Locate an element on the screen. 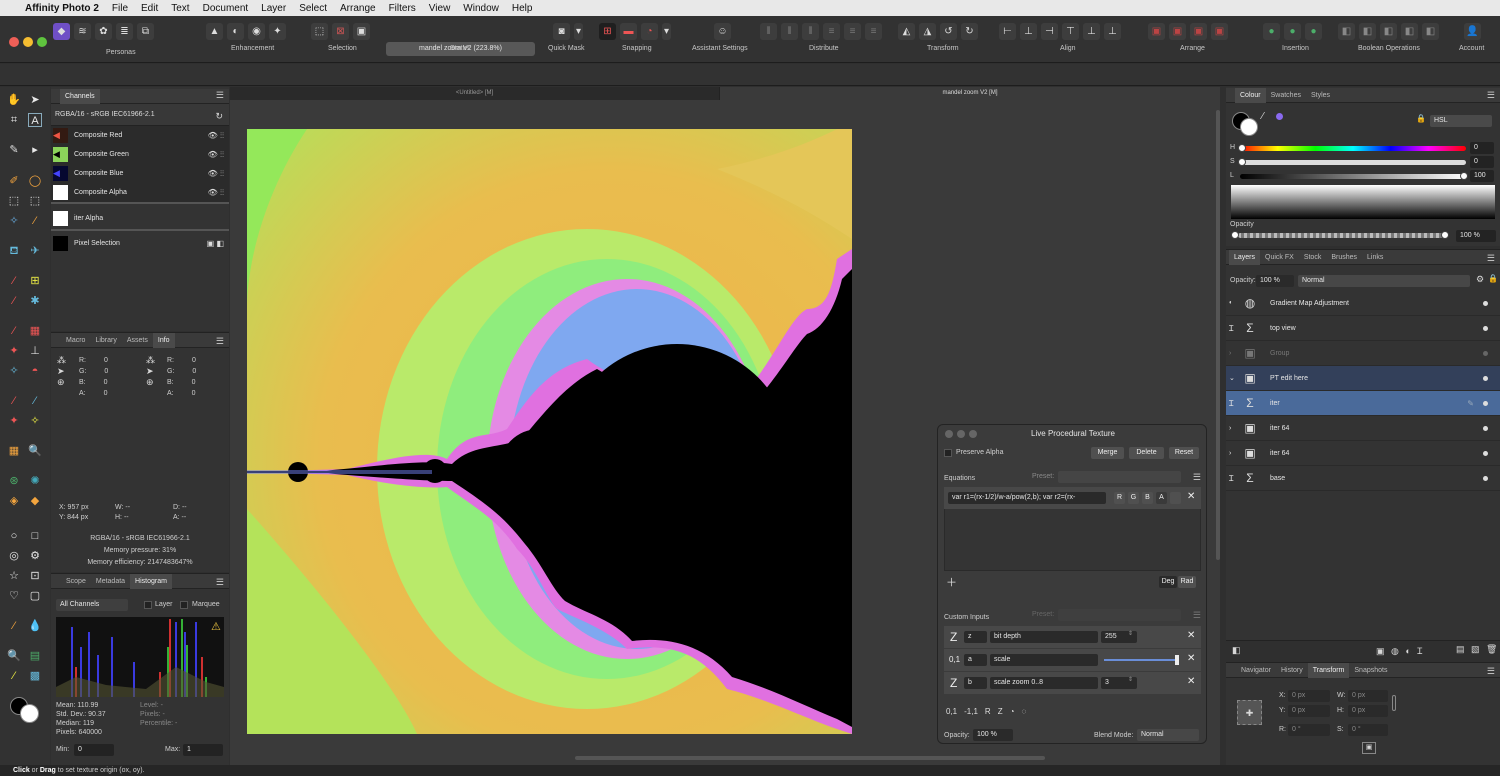  distribute-icon-2: ⫴ is located at coordinates (789, 31).